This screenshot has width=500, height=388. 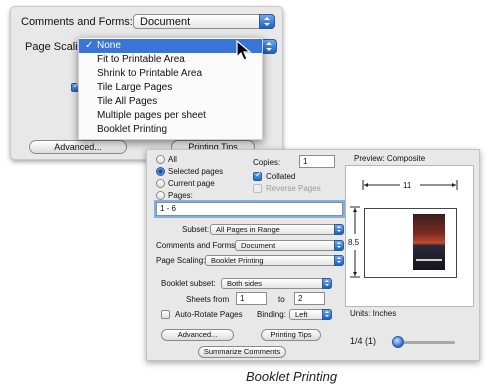 I want to click on reverse-pages-label: Reverse Pages, so click(x=293, y=188).